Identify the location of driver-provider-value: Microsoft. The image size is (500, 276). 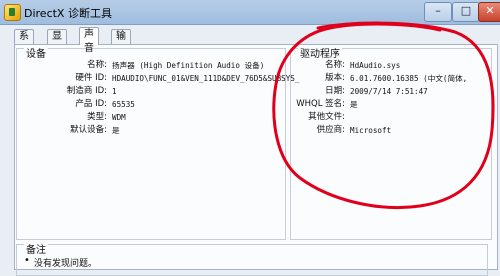
(371, 130).